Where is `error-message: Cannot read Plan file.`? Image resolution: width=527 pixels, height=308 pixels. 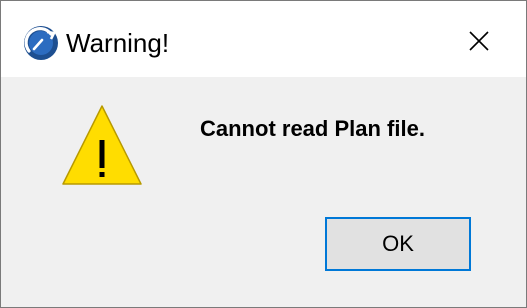 error-message: Cannot read Plan file. is located at coordinates (312, 128).